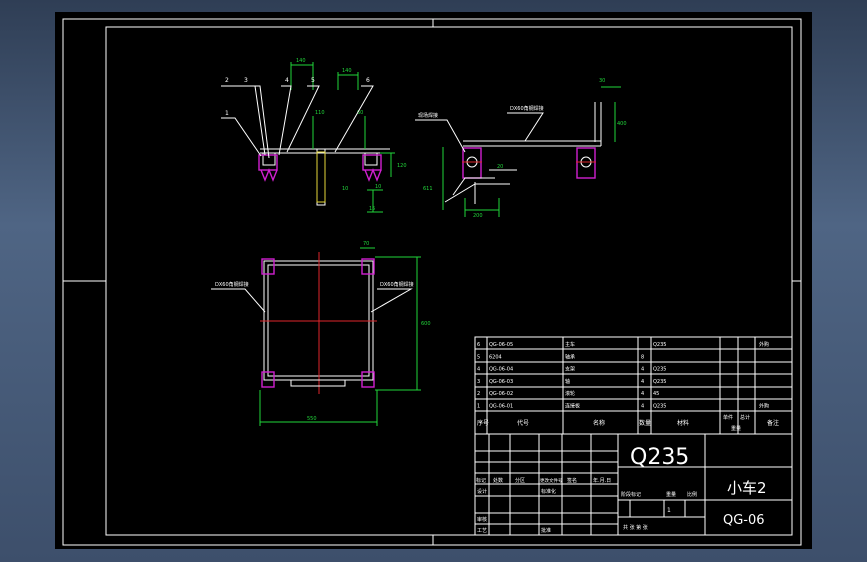  Describe the element at coordinates (232, 284) in the screenshot. I see `callout-plan-left: DX60角钢焊接` at that location.